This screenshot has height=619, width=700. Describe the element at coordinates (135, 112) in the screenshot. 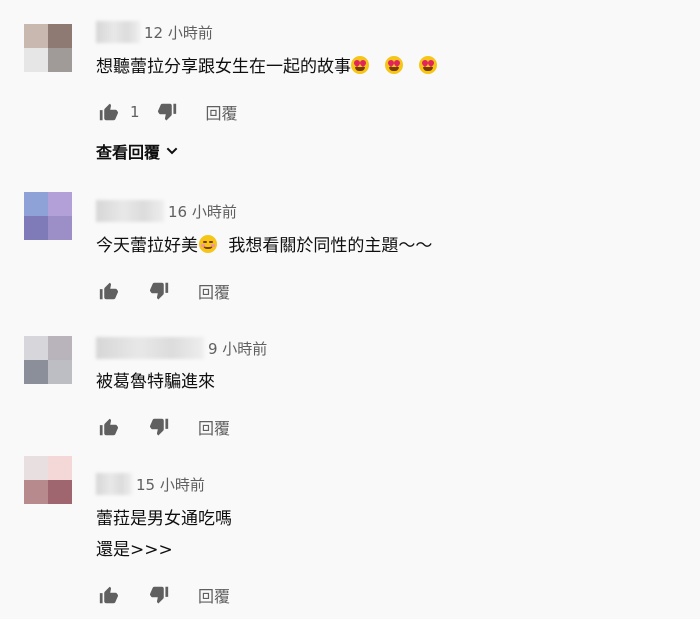

I see `like-count: 1` at that location.